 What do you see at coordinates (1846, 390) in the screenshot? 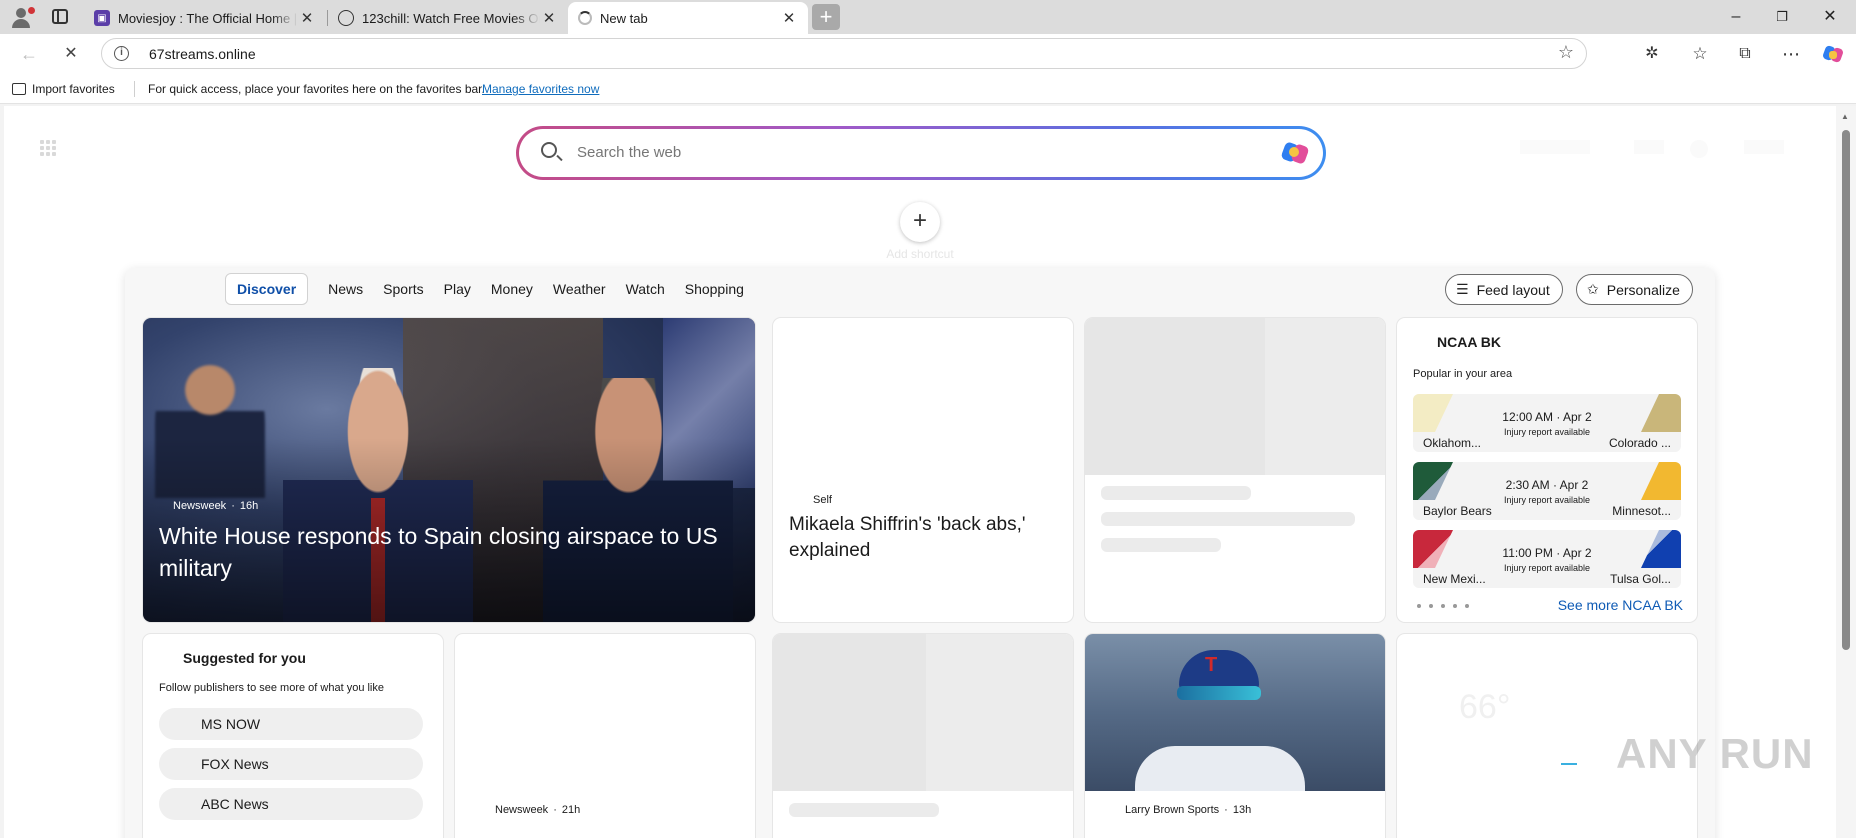
I see `scrollbar-thumb` at bounding box center [1846, 390].